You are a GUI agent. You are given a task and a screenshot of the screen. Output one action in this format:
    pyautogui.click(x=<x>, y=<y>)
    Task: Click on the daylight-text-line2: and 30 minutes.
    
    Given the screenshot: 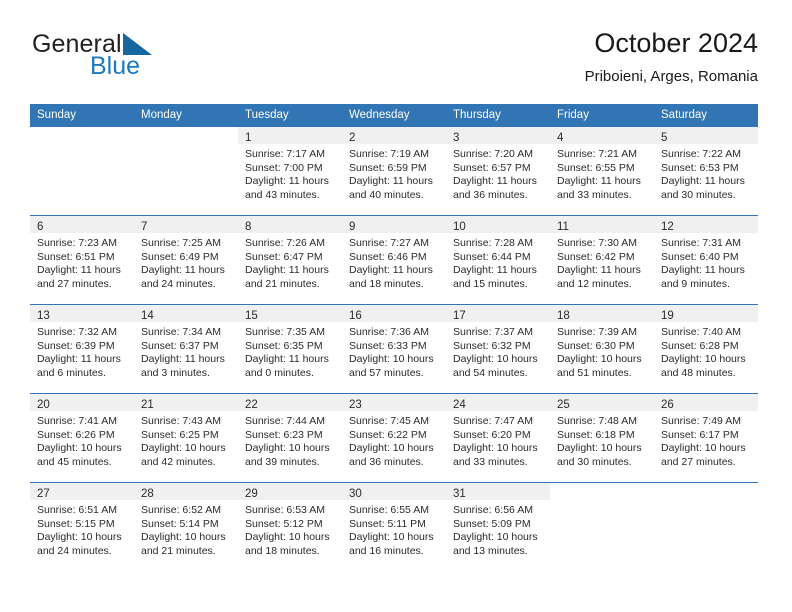 What is the action you would take?
    pyautogui.click(x=594, y=461)
    